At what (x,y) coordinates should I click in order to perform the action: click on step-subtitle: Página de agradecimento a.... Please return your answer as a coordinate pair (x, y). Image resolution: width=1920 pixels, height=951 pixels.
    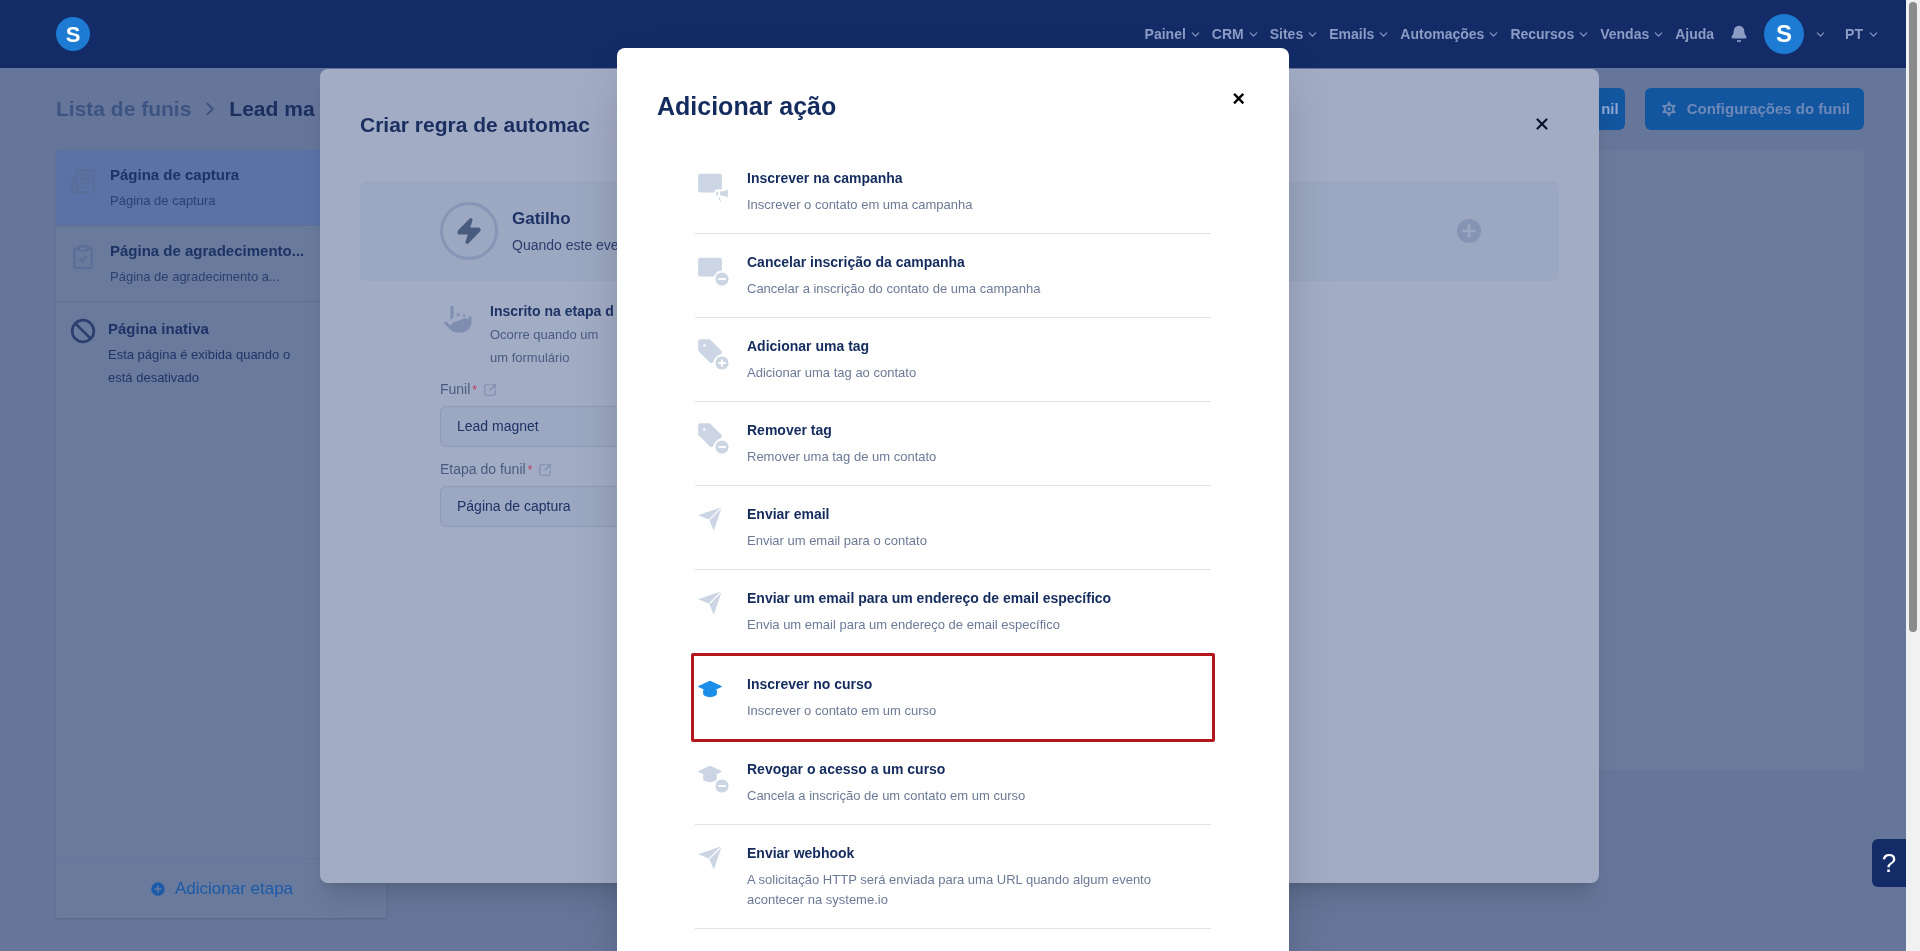
    Looking at the image, I should click on (195, 276).